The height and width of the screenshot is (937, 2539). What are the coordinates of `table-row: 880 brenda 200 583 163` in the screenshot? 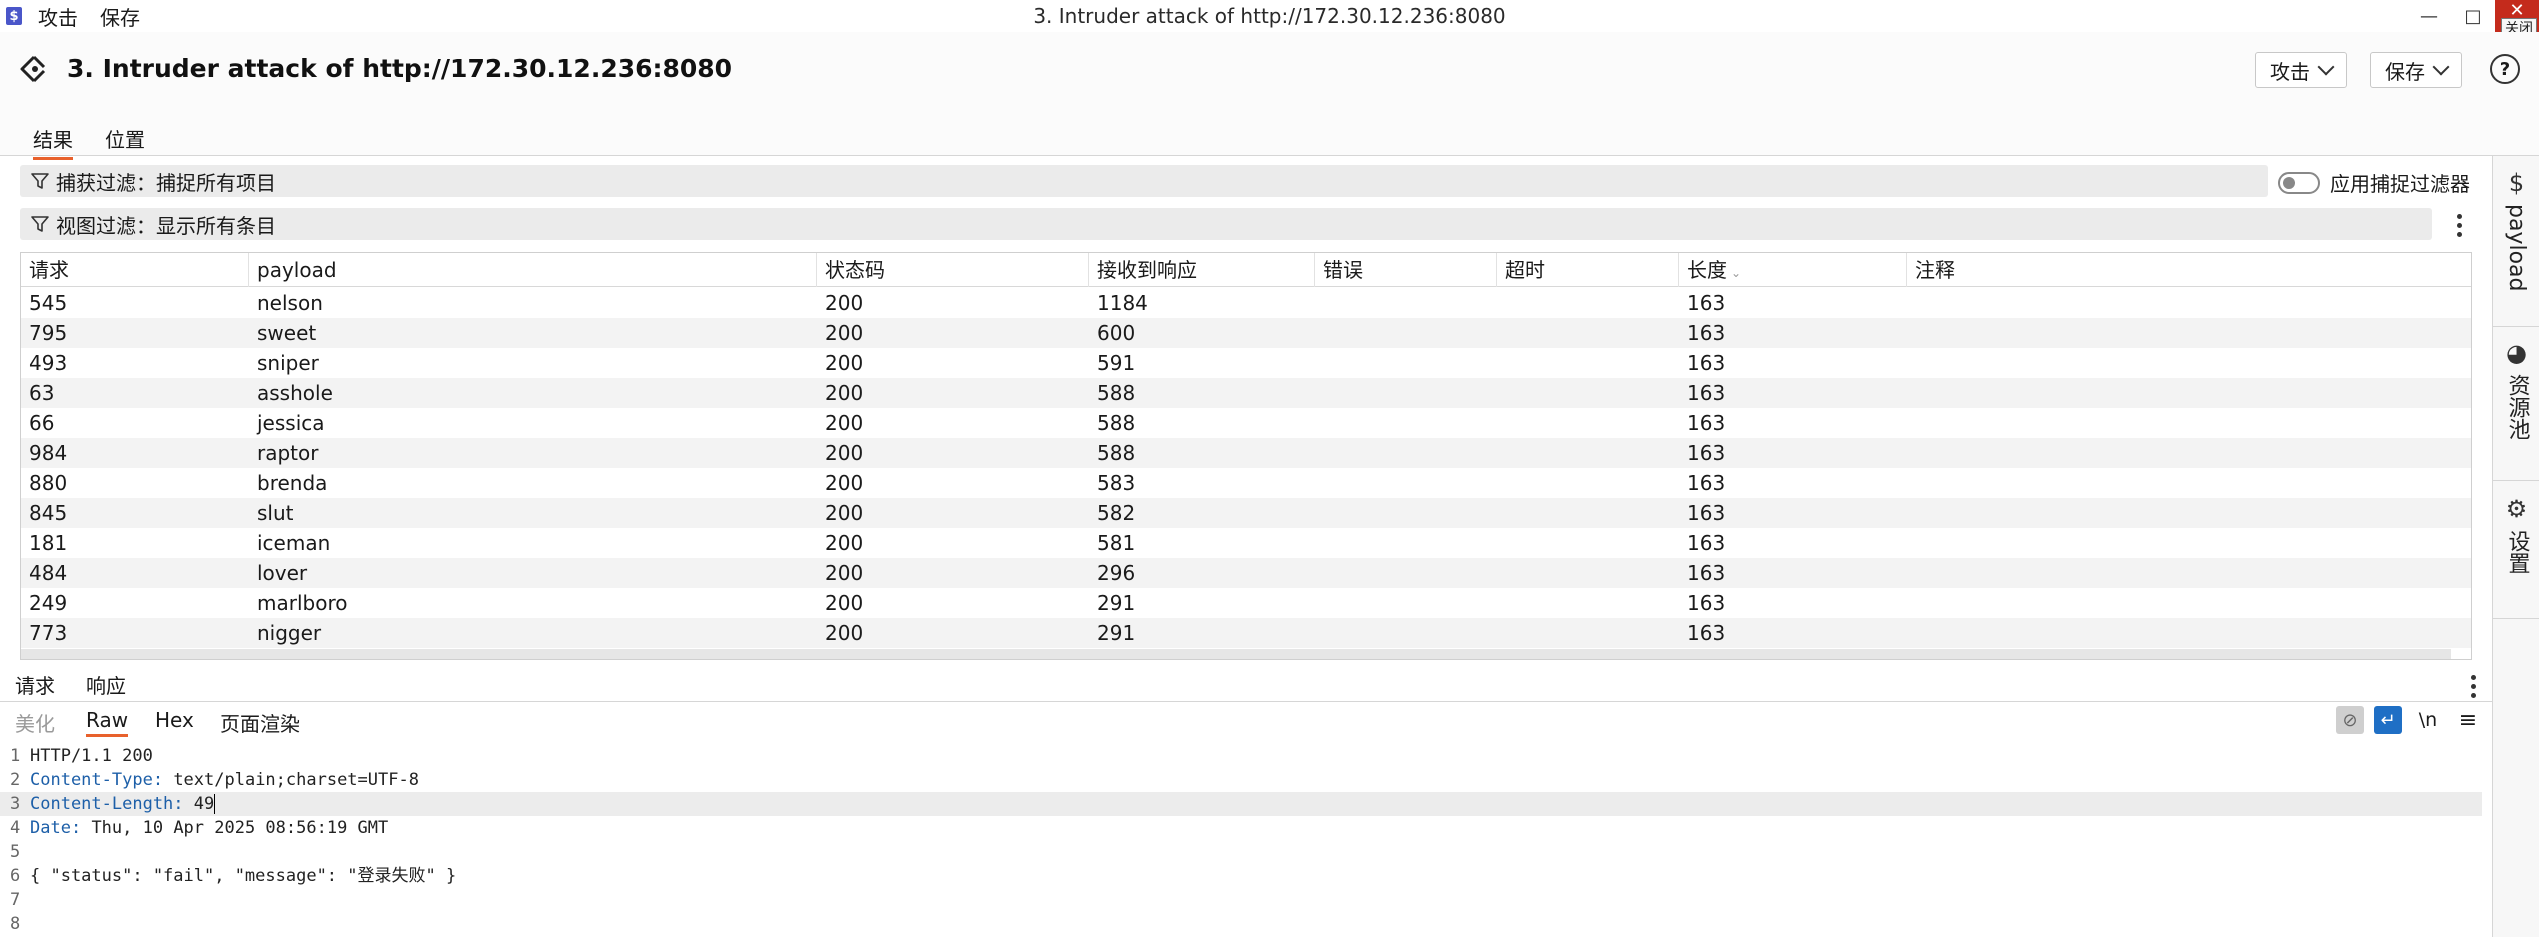 It's located at (1246, 483).